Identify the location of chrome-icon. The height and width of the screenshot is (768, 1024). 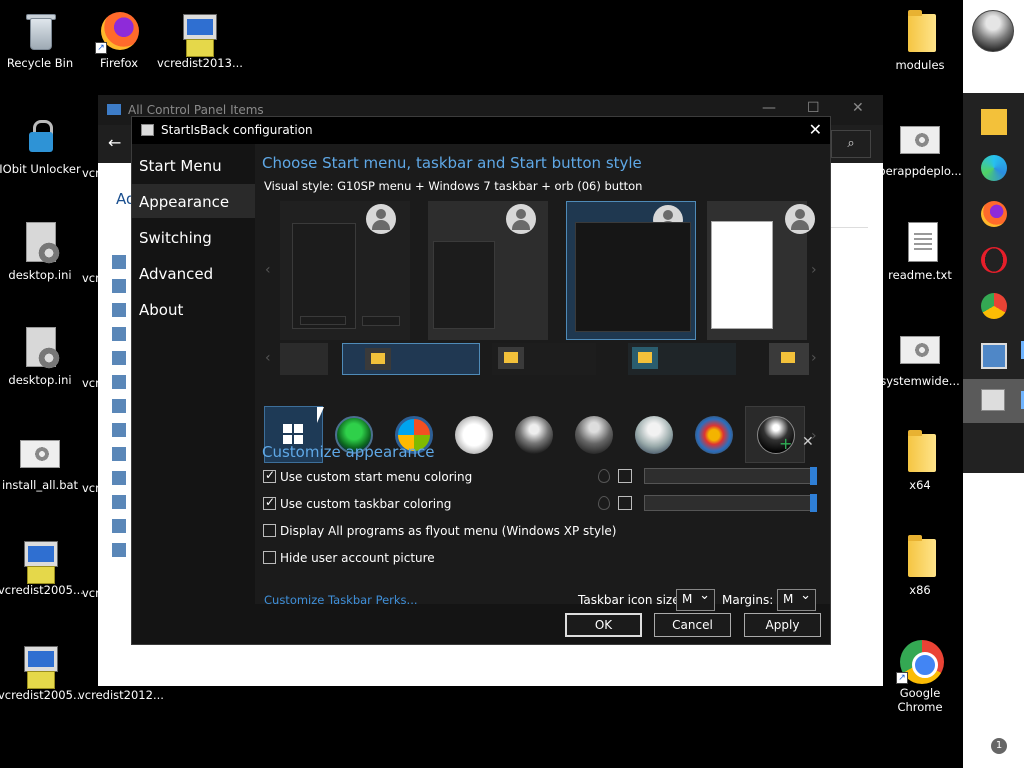
(994, 306).